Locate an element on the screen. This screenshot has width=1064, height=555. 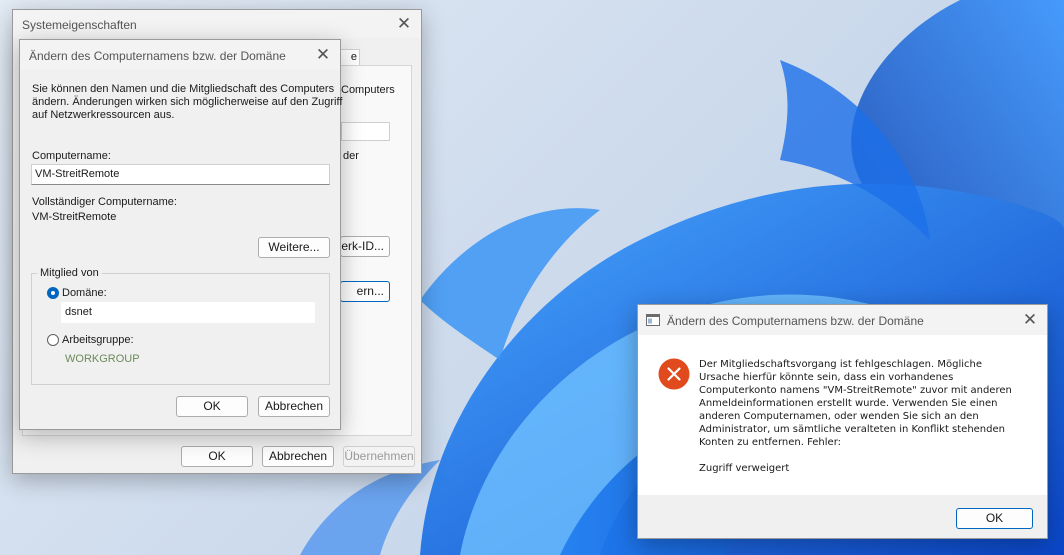
workgroup-label: Arbeitsgruppe: is located at coordinates (98, 340).